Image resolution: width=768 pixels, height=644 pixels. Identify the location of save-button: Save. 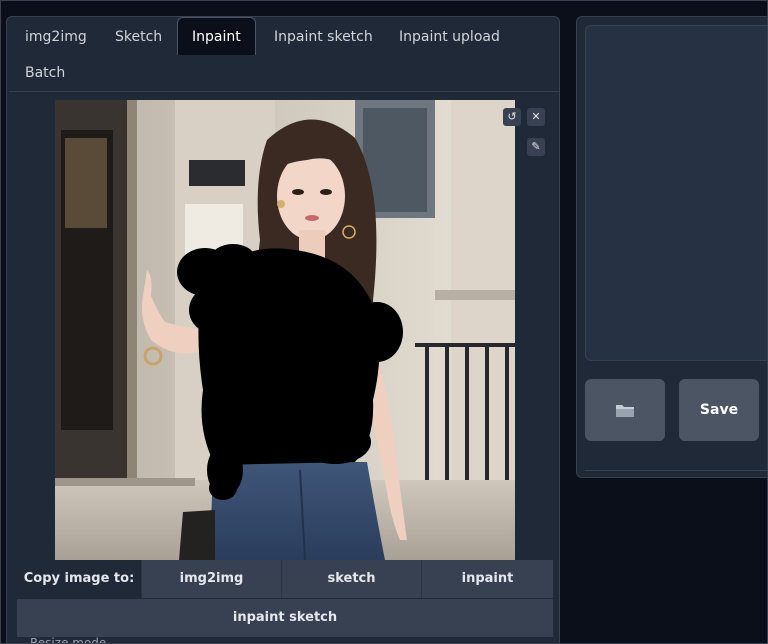
(719, 410).